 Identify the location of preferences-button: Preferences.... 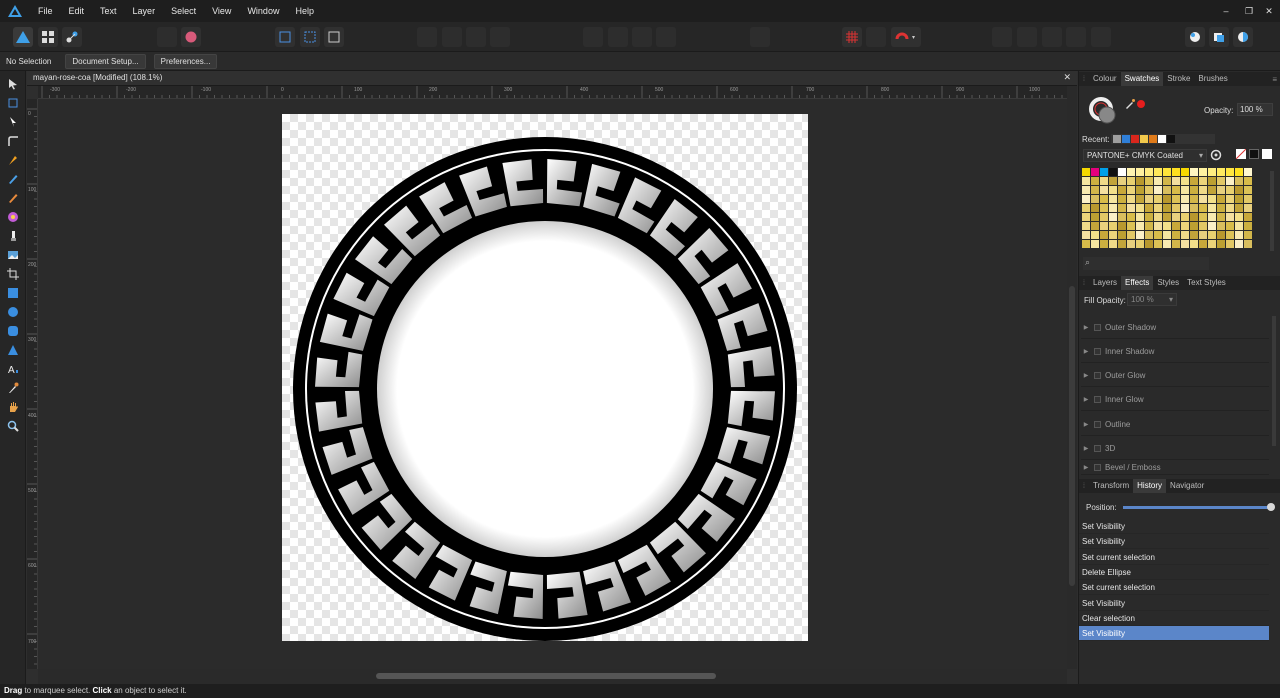
(185, 61).